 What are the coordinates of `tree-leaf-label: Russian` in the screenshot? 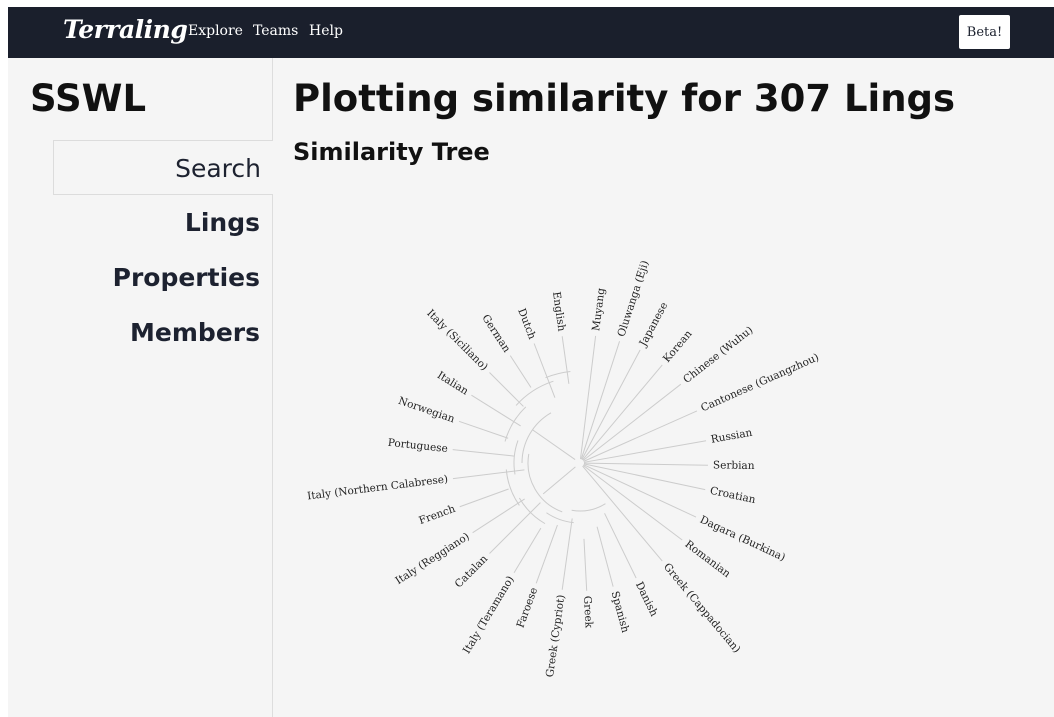 It's located at (732, 436).